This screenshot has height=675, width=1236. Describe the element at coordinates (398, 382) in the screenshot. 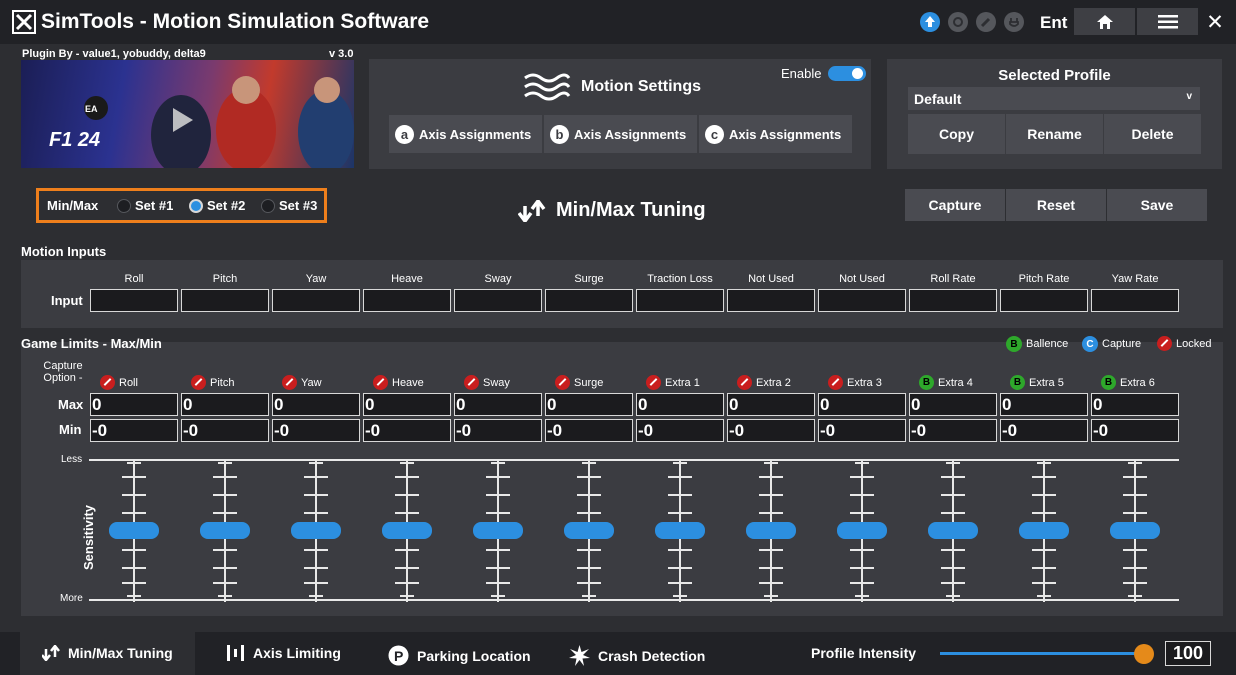

I see `capture-option-3: Heave` at that location.